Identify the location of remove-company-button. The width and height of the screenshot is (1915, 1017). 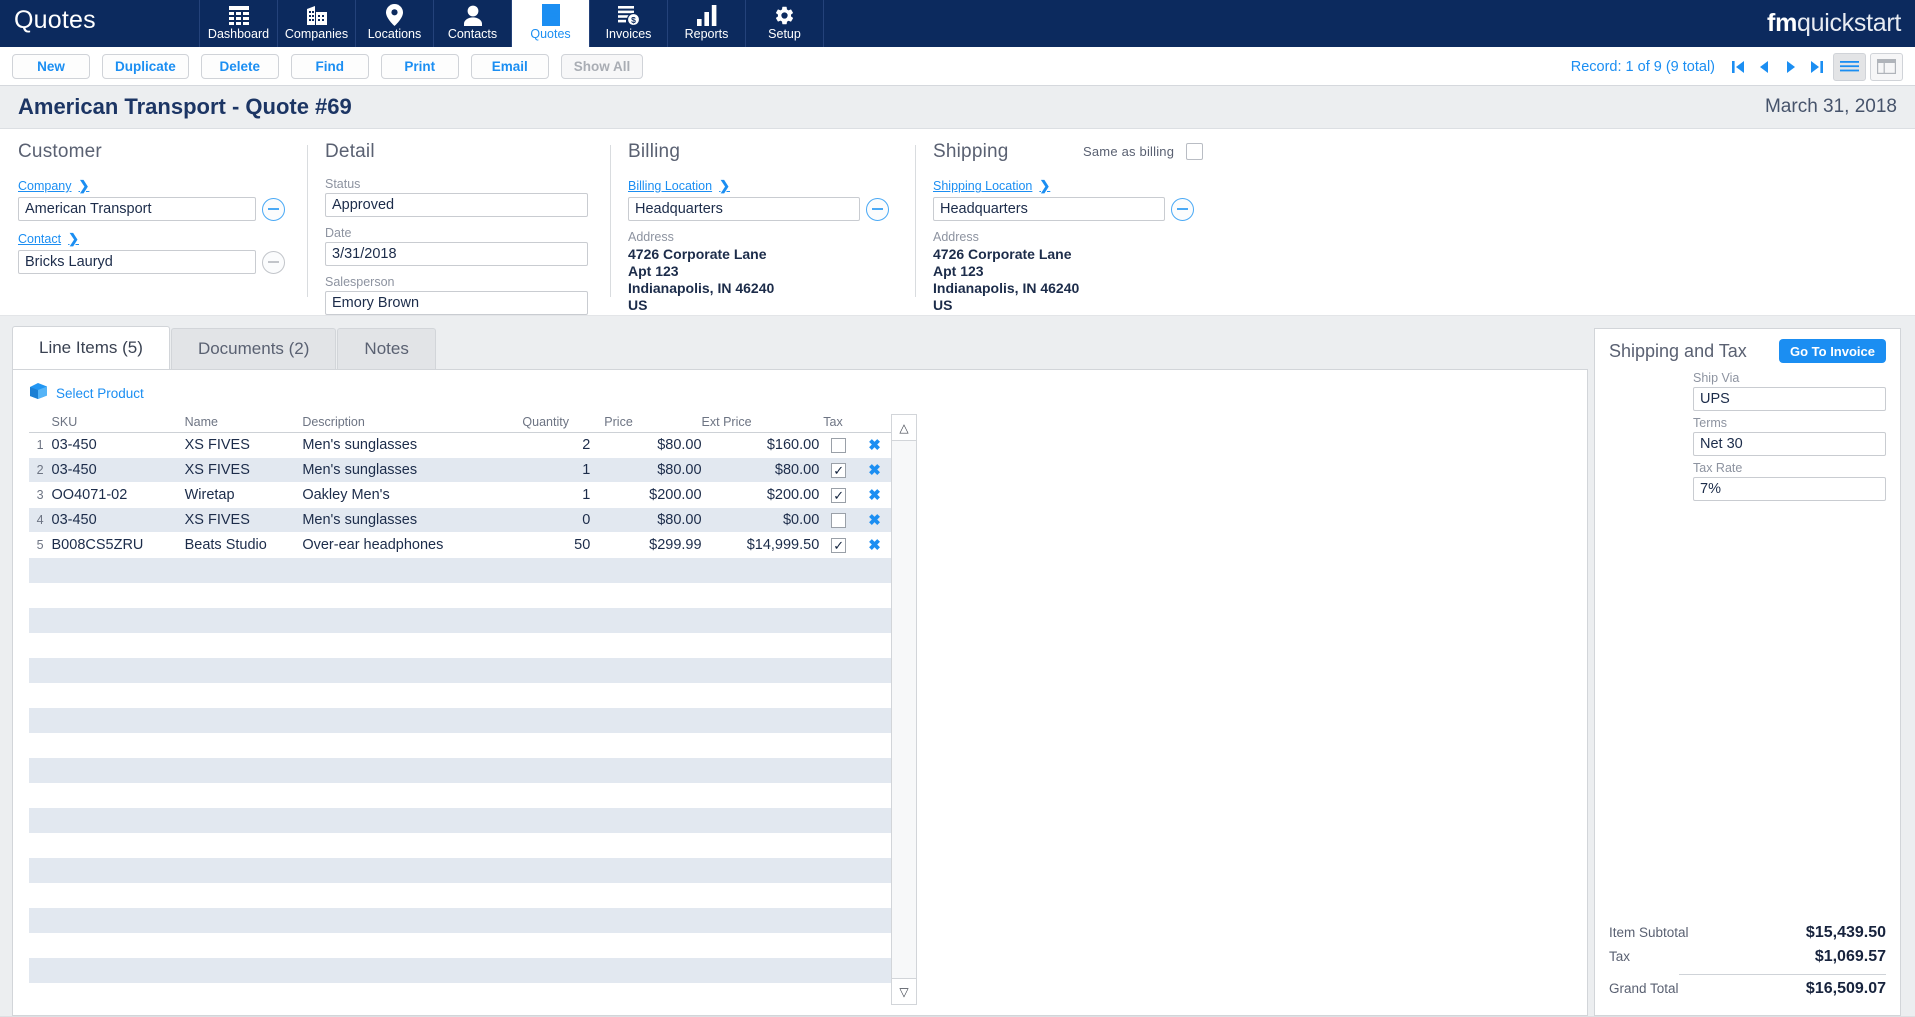
(273, 209).